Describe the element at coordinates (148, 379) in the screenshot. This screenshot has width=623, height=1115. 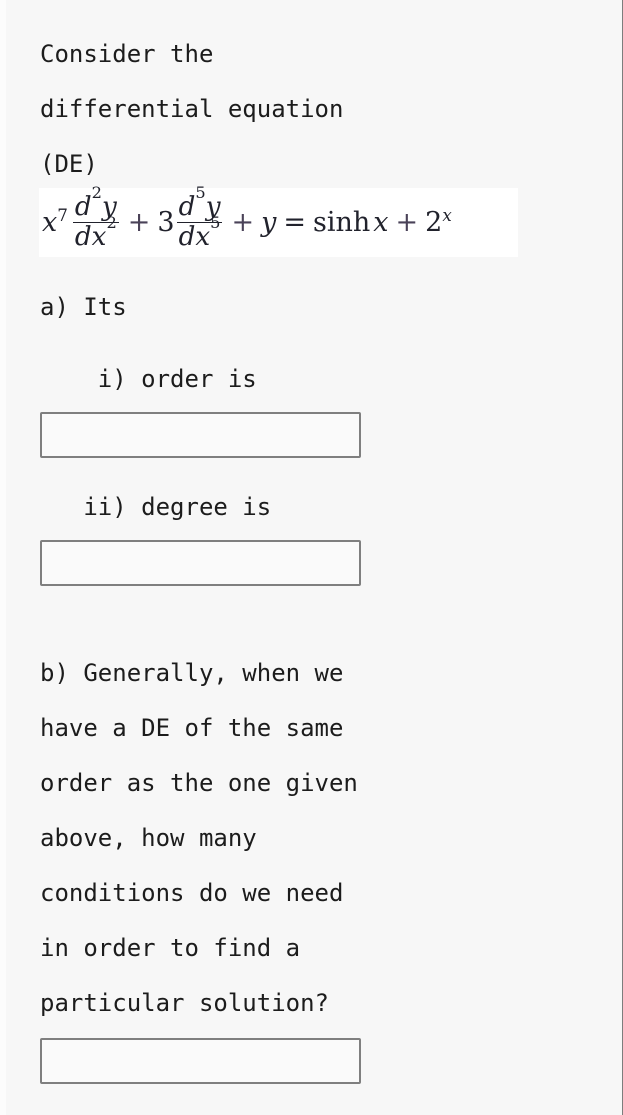
I see `part-a-sub-i-label: i) order is` at that location.